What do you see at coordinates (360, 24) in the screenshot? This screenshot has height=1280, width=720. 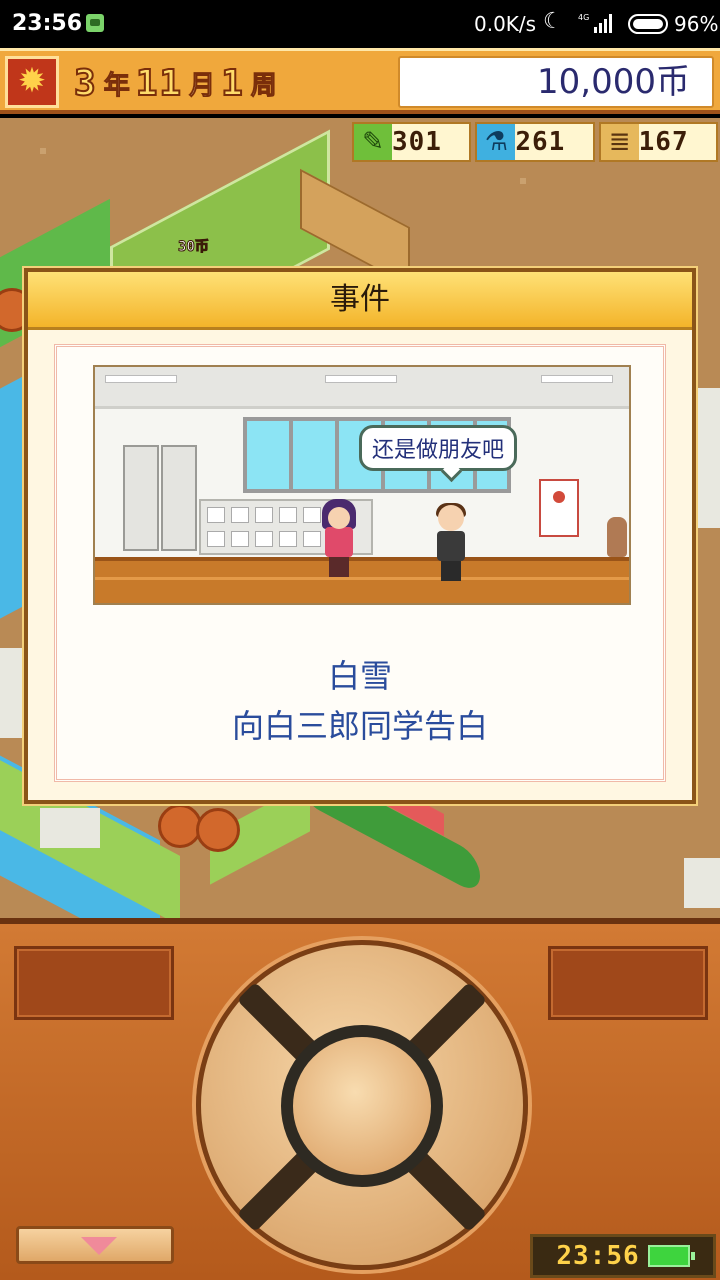 I see `status-bar: 23:56 0.0K/s ☾ 4G 96%` at bounding box center [360, 24].